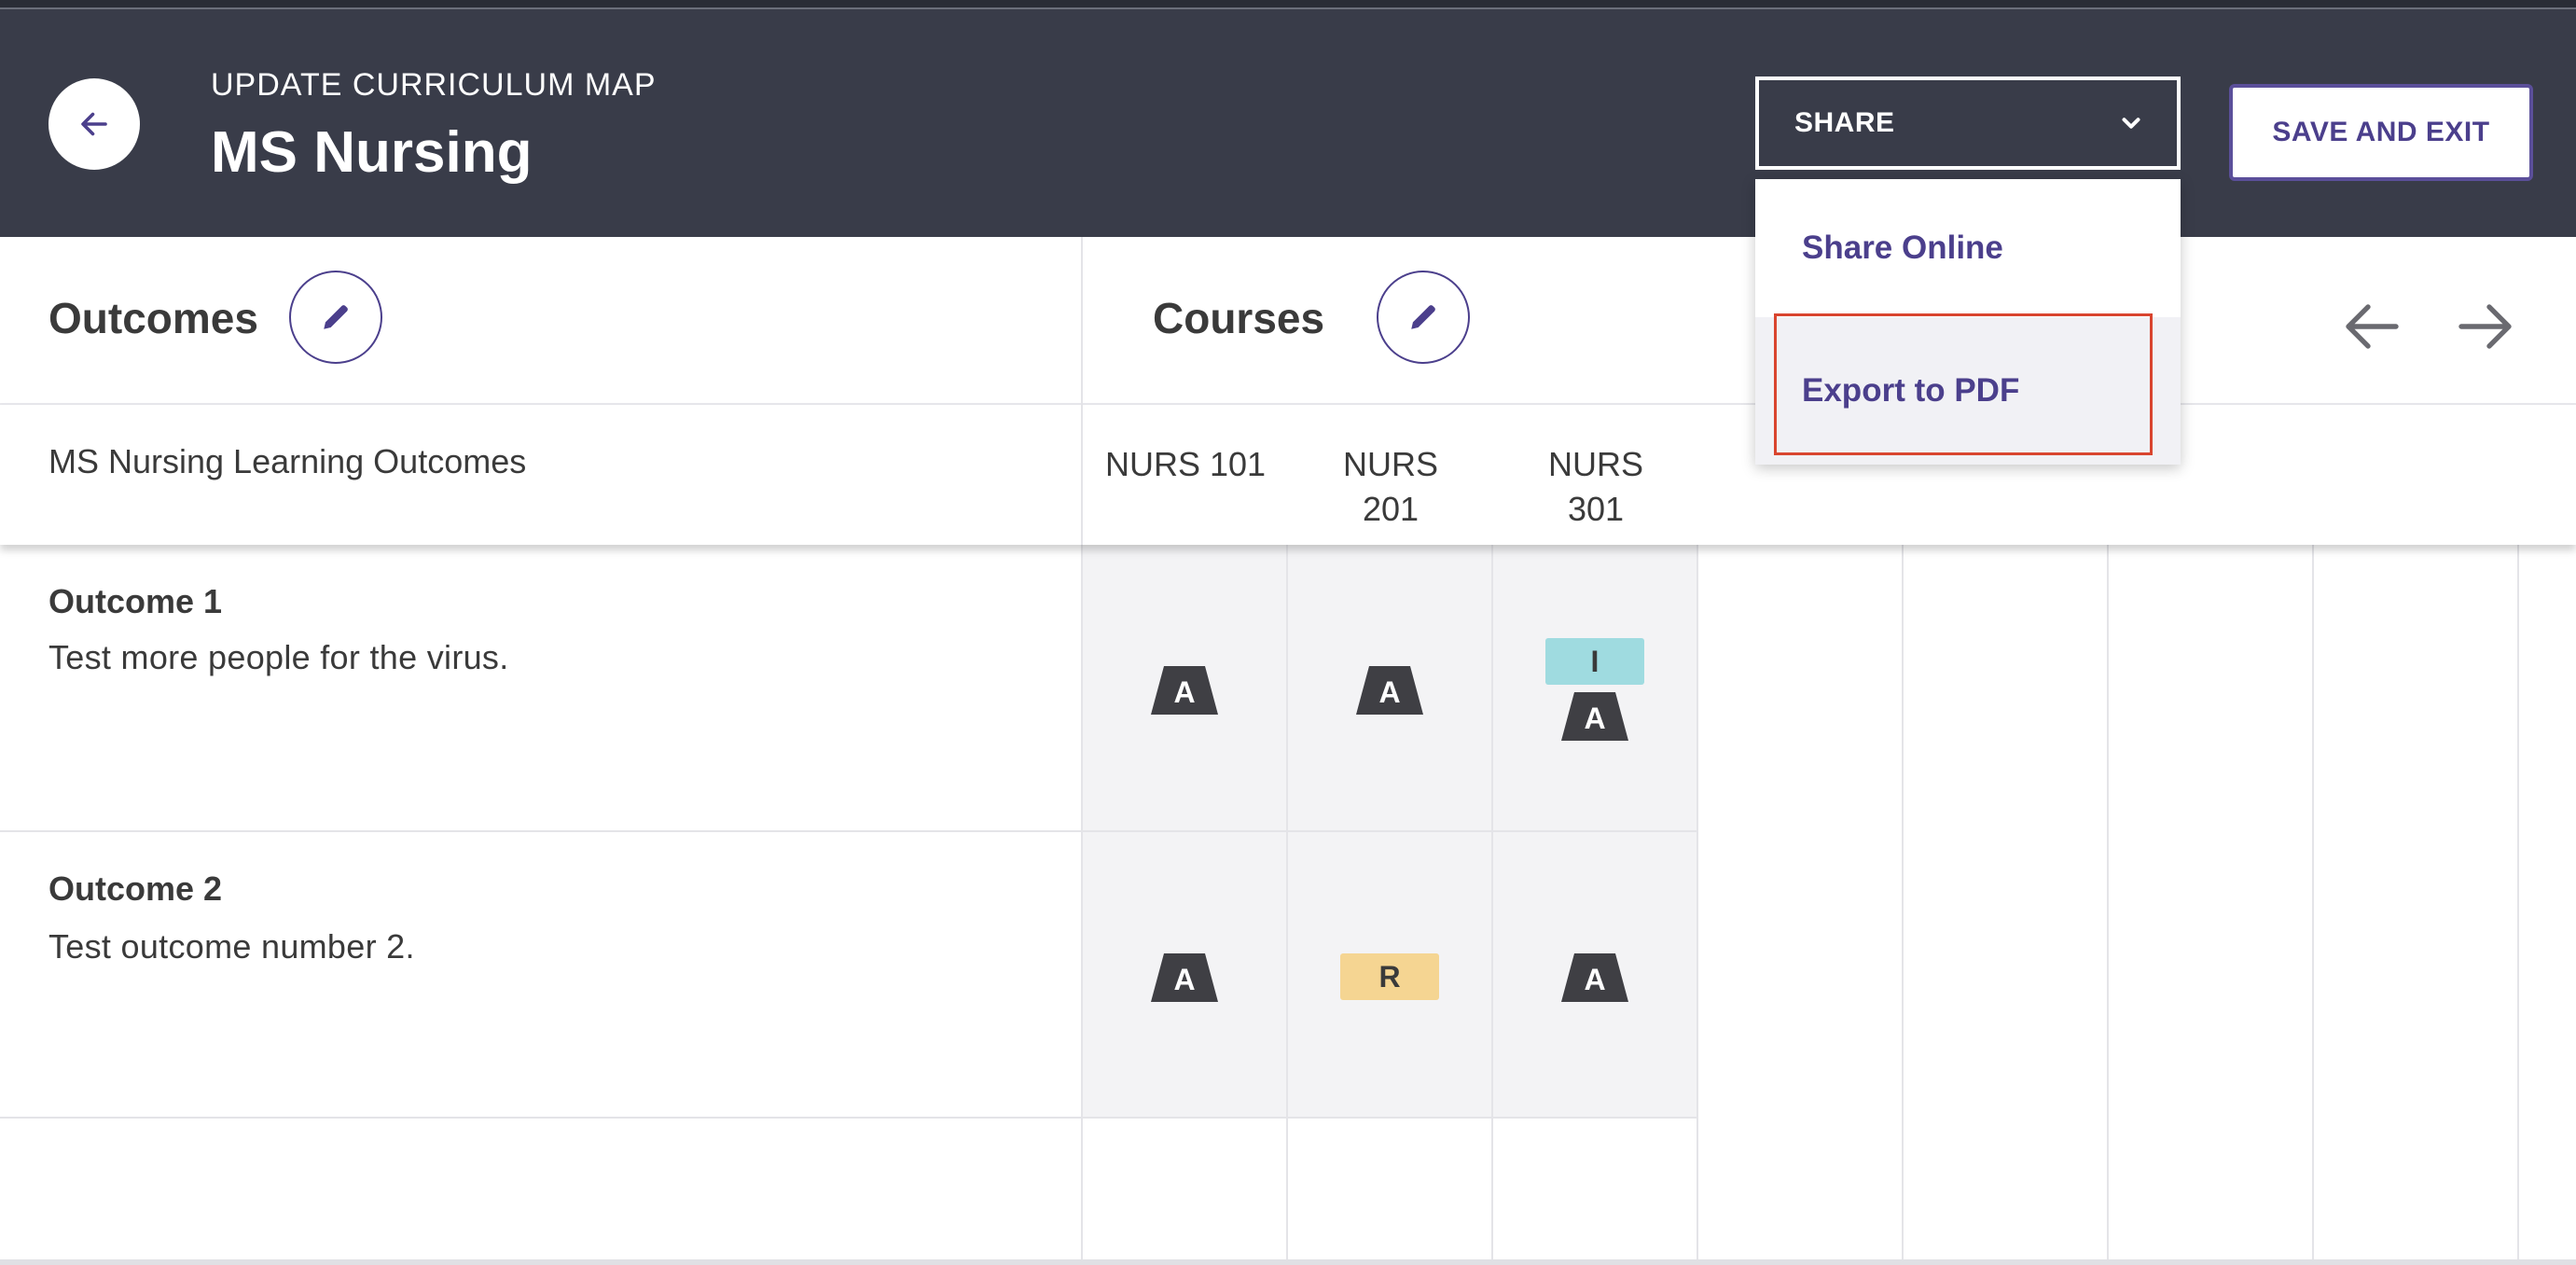  What do you see at coordinates (135, 888) in the screenshot?
I see `outcome-title: Outcome 2` at bounding box center [135, 888].